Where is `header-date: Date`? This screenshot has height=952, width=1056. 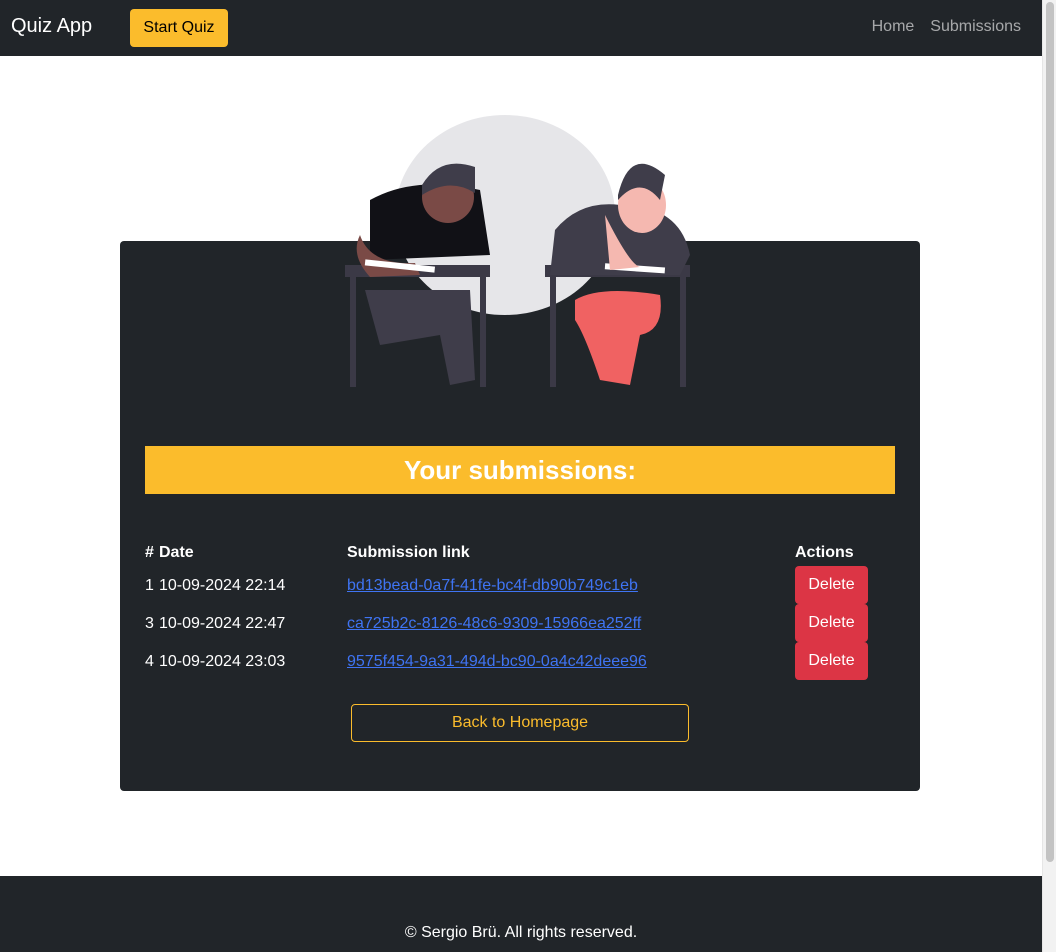 header-date: Date is located at coordinates (176, 552).